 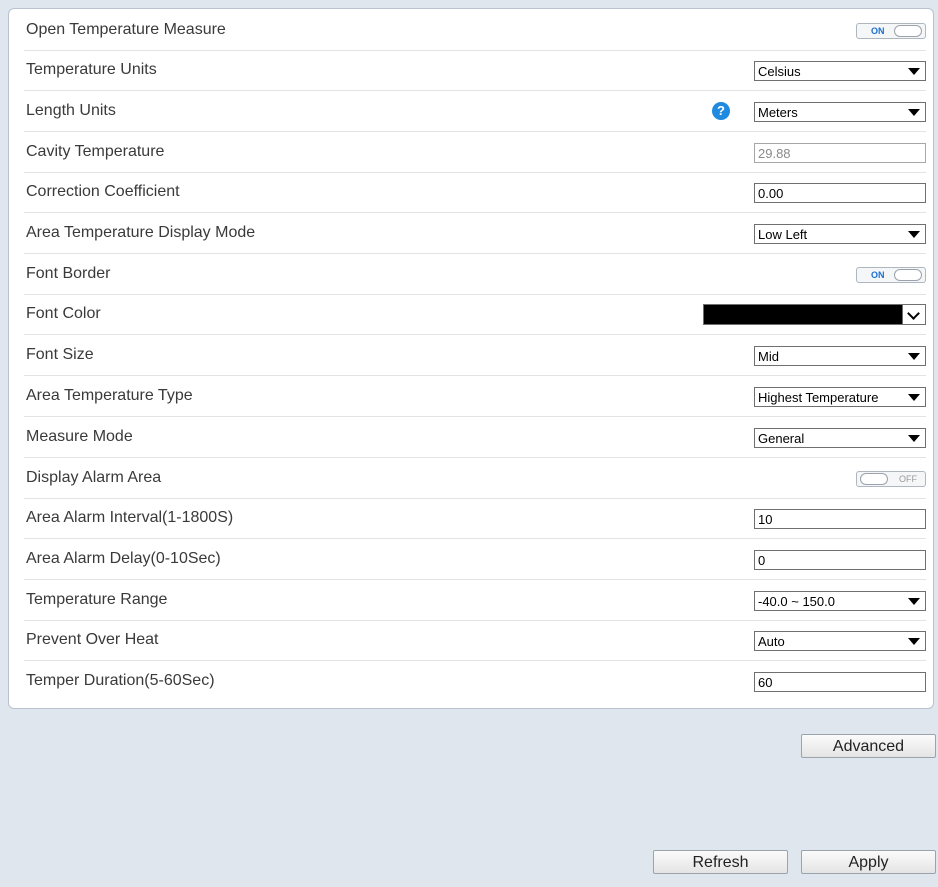 I want to click on row-font-border: Font Border ON, so click(x=475, y=275).